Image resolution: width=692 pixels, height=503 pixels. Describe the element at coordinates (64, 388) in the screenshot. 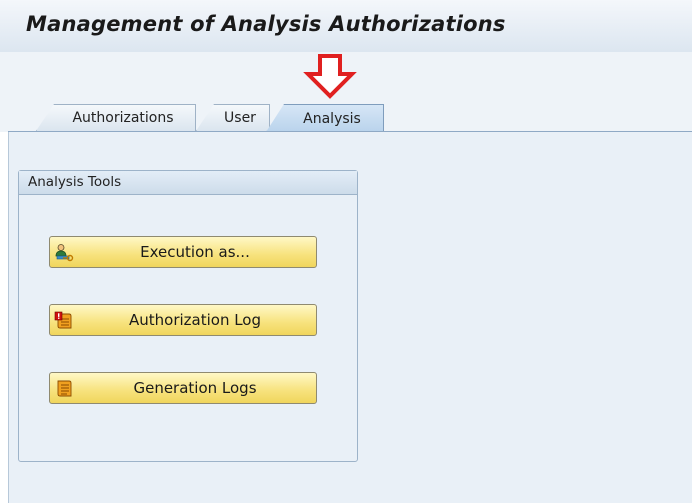

I see `log-icon` at that location.